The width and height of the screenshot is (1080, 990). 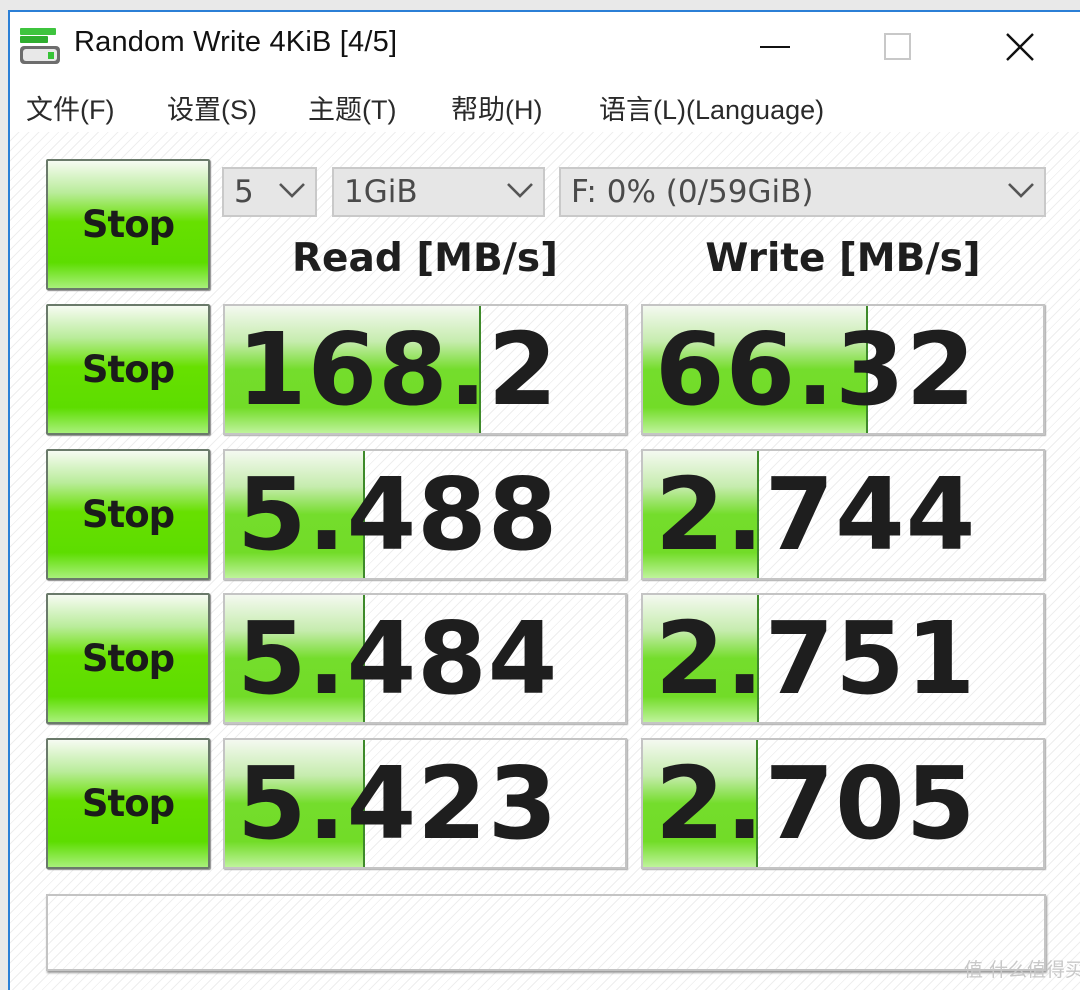 What do you see at coordinates (398, 658) in the screenshot?
I see `read-speed-value: 5.484` at bounding box center [398, 658].